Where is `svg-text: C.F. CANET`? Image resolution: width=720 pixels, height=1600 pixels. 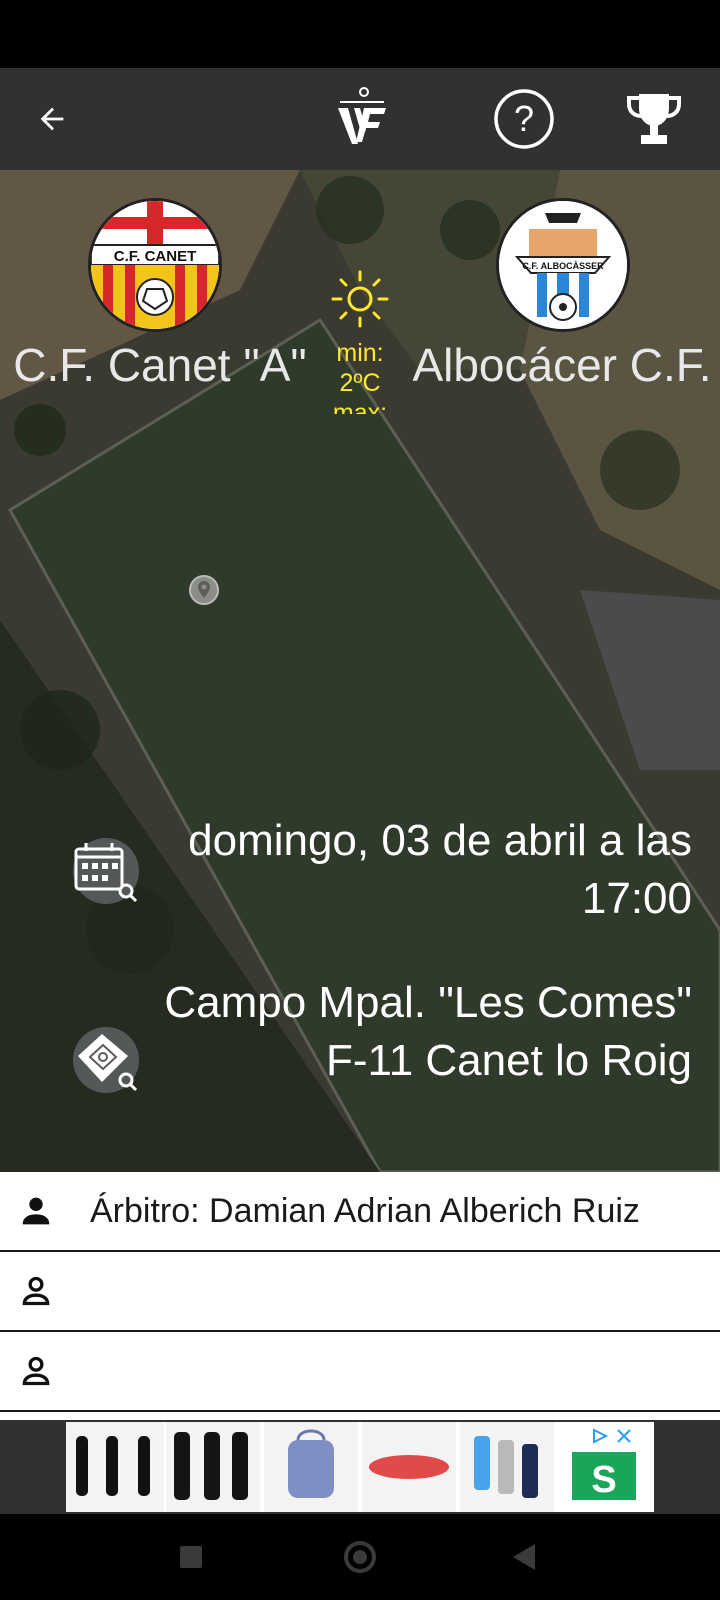
svg-text: C.F. CANET is located at coordinates (155, 256).